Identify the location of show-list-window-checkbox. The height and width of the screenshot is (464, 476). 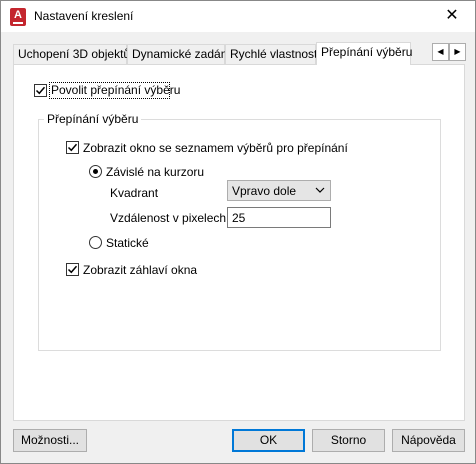
(72, 147).